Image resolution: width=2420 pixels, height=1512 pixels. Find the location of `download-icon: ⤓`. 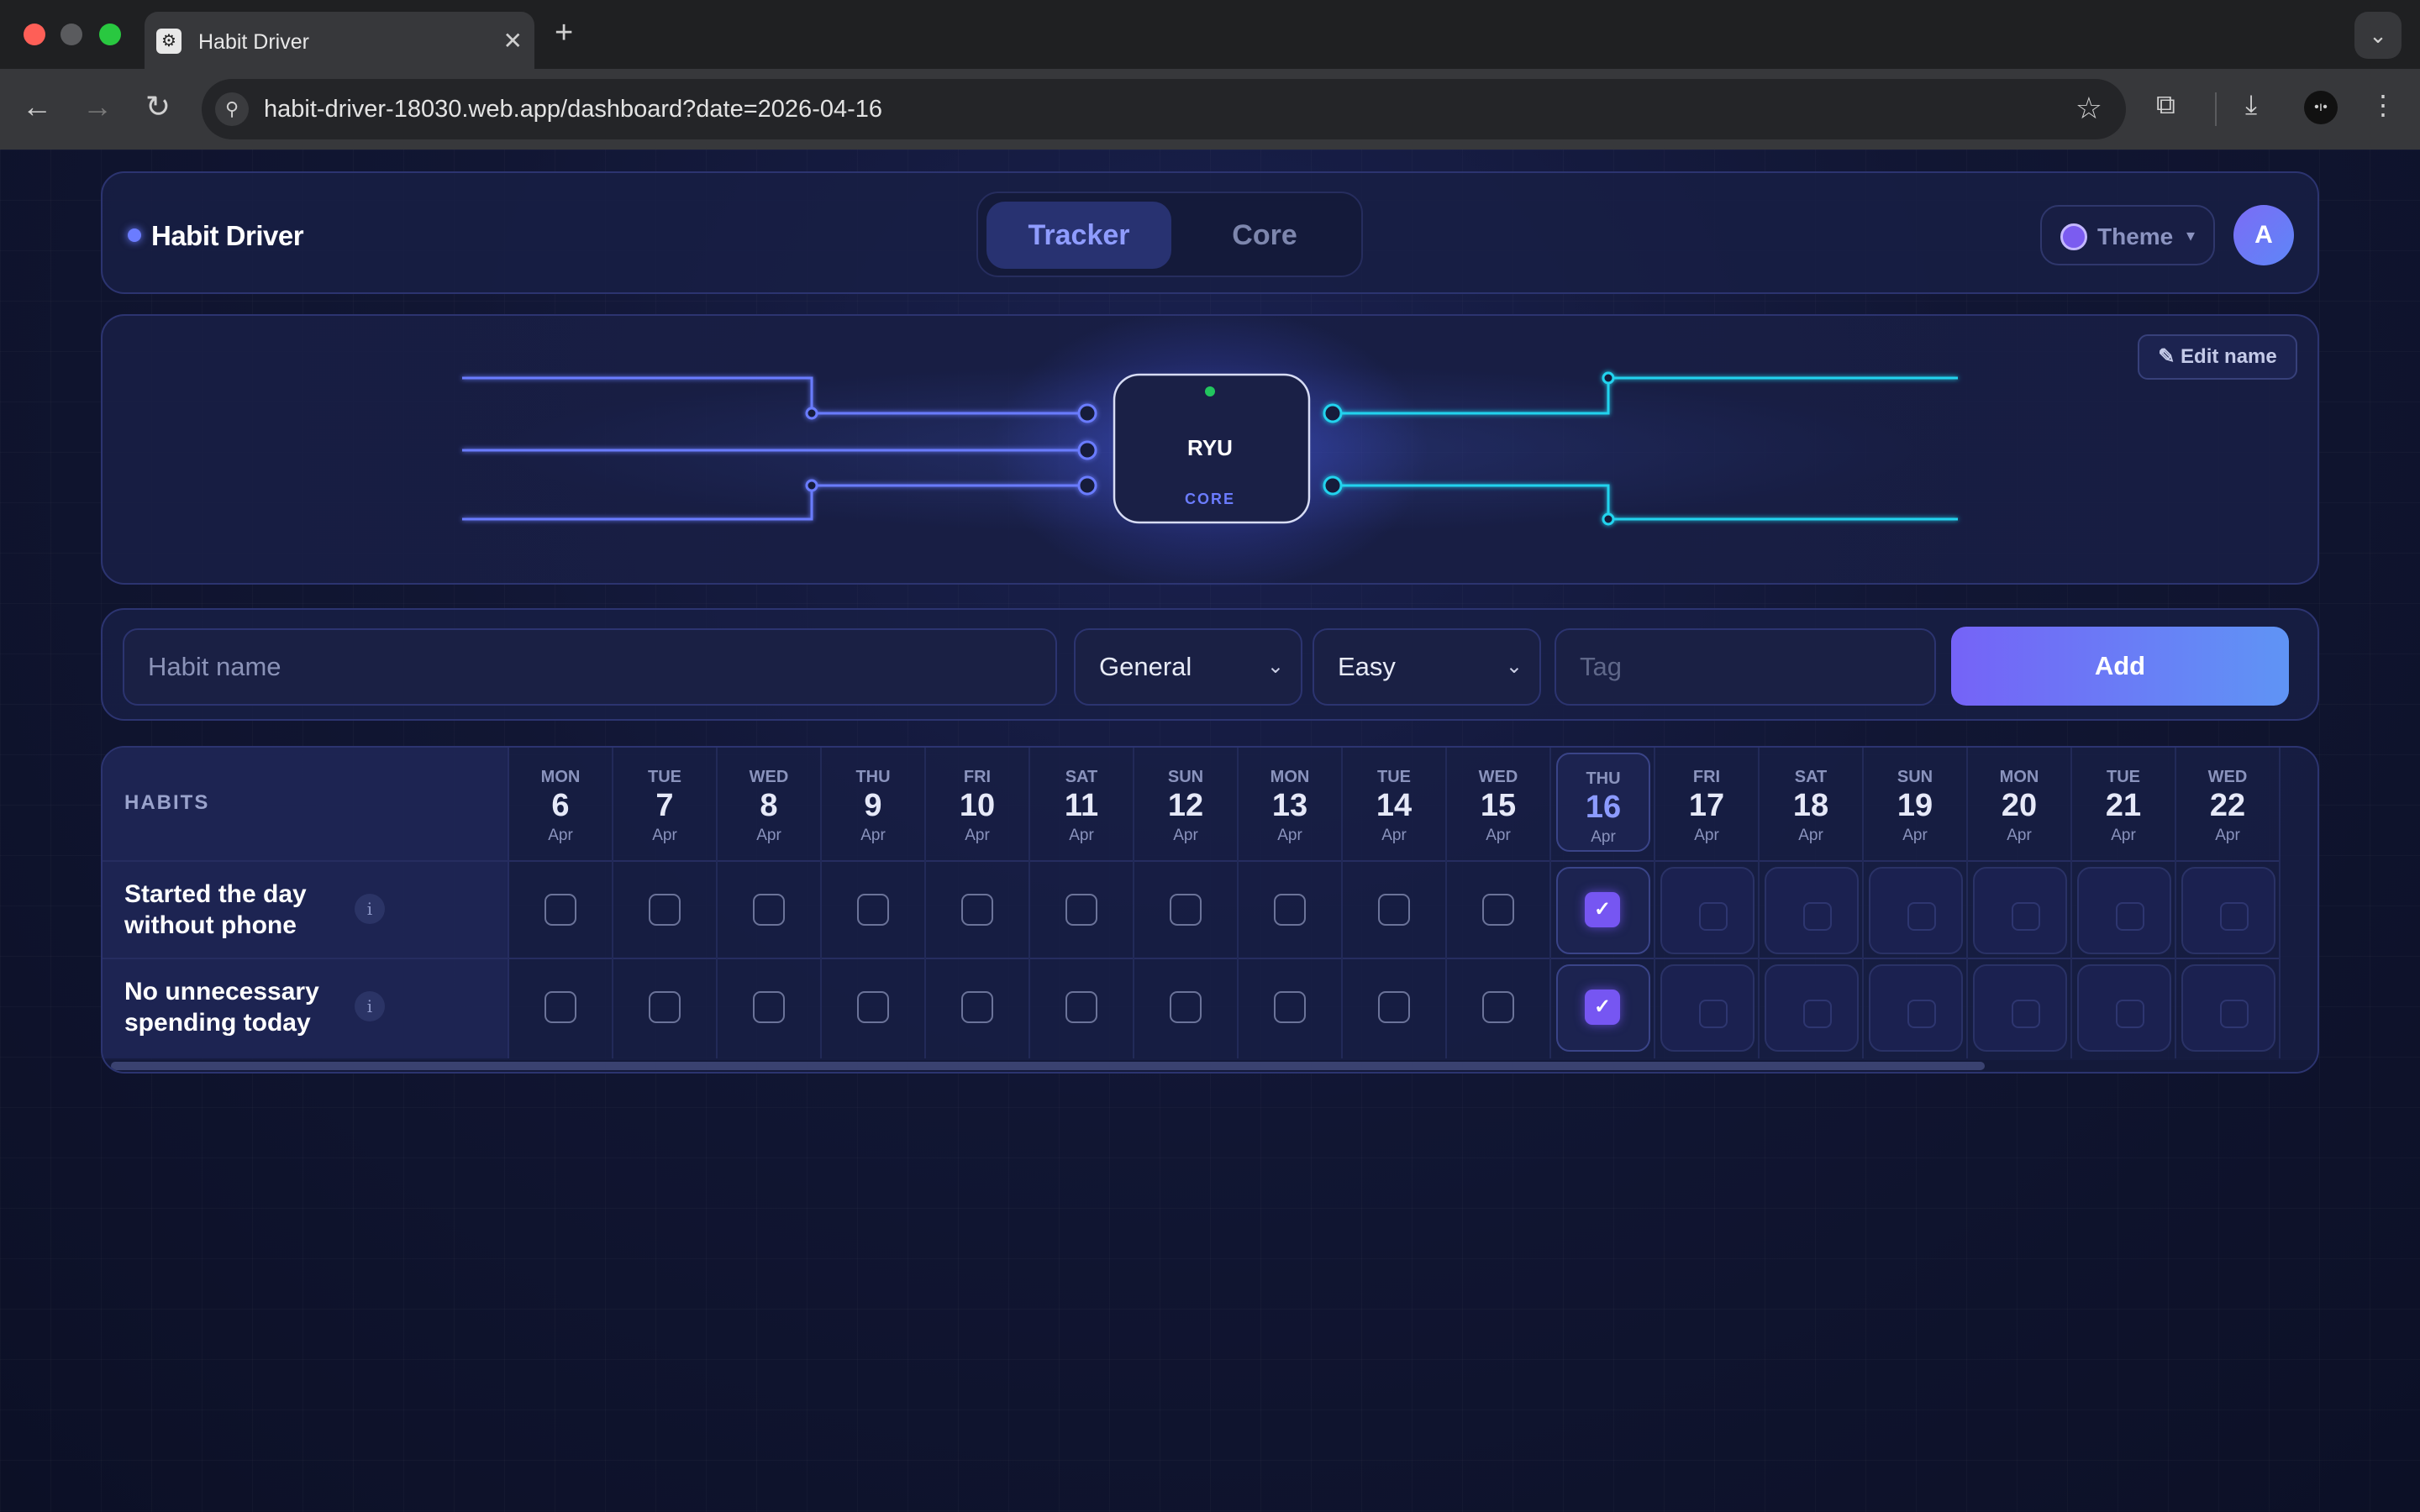

download-icon: ⤓ is located at coordinates (2251, 105).